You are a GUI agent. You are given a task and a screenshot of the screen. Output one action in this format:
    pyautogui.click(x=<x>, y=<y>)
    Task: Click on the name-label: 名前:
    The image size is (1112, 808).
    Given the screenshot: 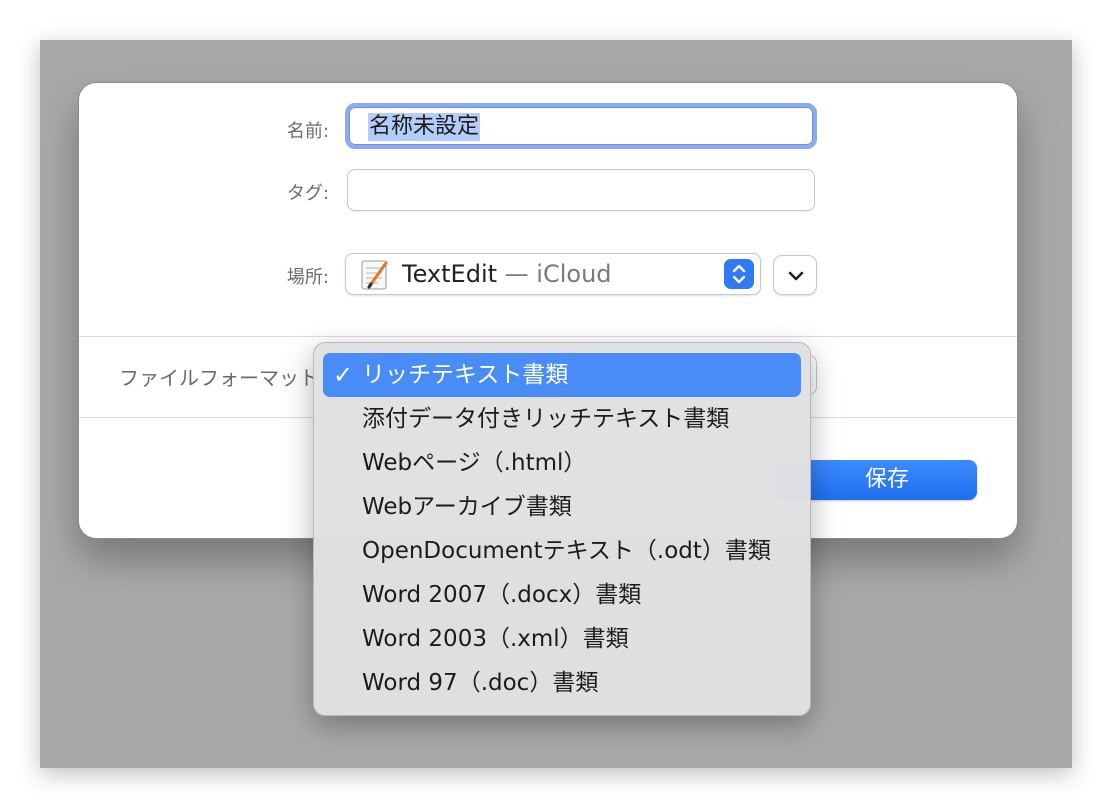 What is the action you would take?
    pyautogui.click(x=307, y=131)
    